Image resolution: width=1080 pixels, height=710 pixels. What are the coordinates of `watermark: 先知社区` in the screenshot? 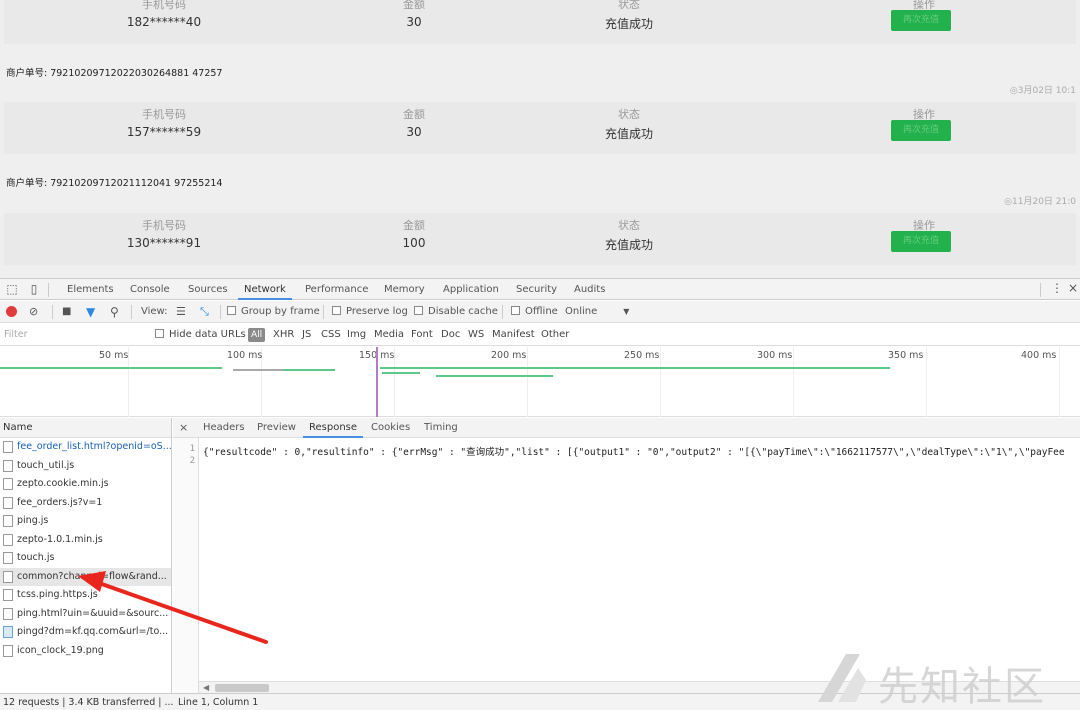 It's located at (943, 680).